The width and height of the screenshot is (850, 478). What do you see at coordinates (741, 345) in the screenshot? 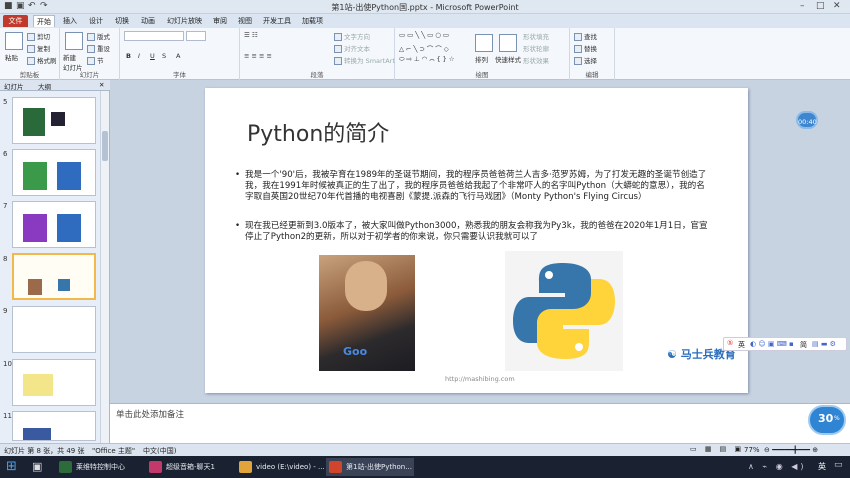
I see `ime-lang: 英` at bounding box center [741, 345].